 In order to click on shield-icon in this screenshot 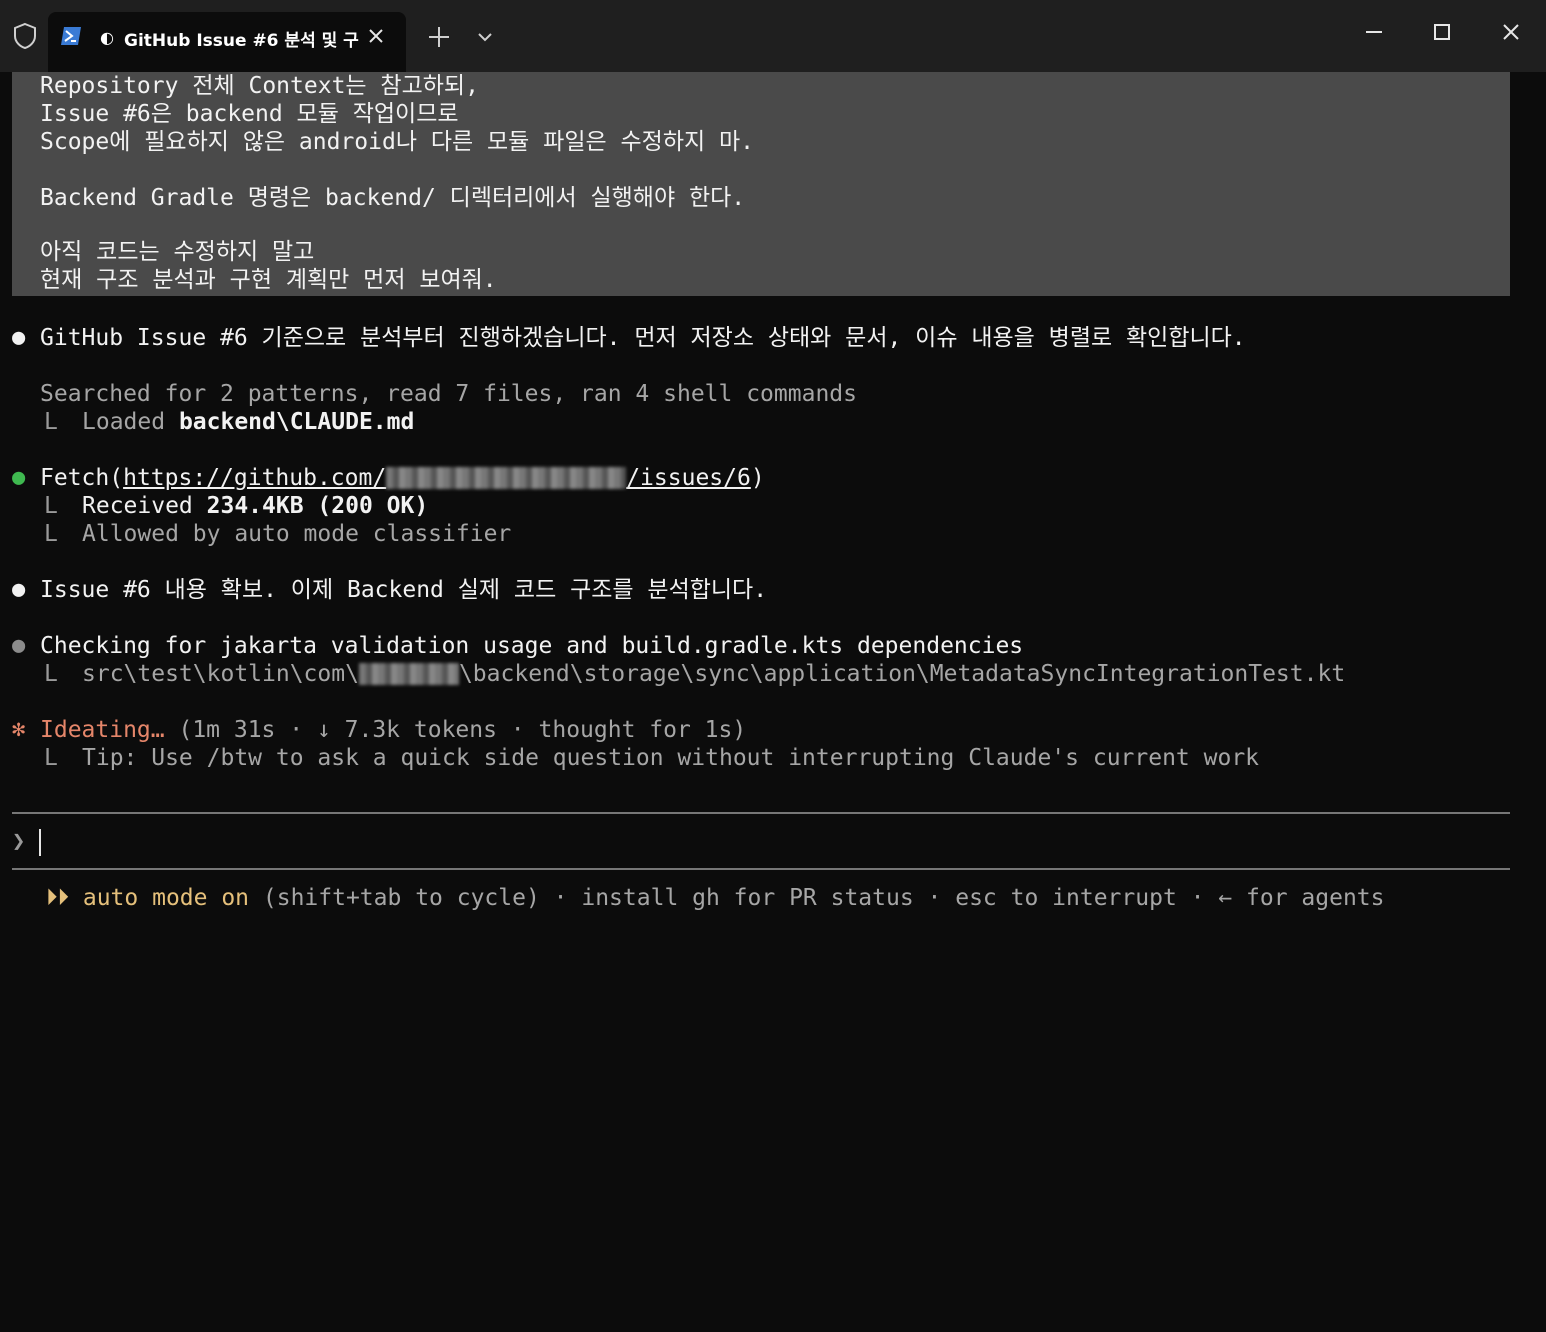, I will do `click(25, 36)`.